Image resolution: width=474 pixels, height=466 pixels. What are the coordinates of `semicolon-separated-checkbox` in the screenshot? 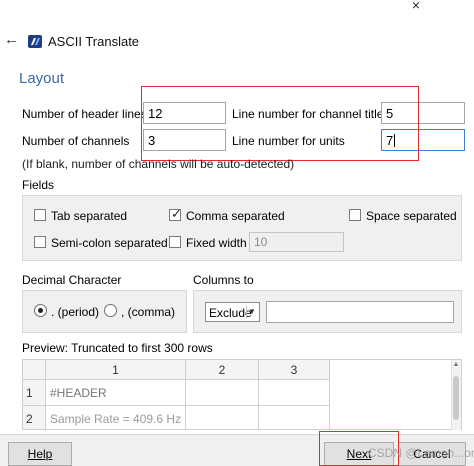 It's located at (40, 242).